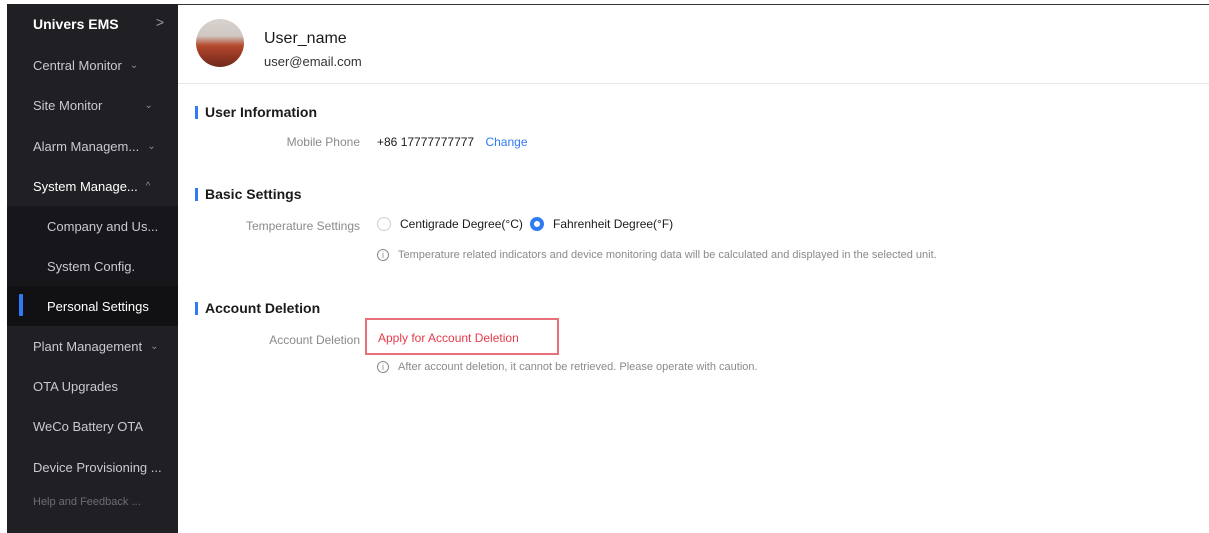  I want to click on change-phone-link: Change, so click(506, 142).